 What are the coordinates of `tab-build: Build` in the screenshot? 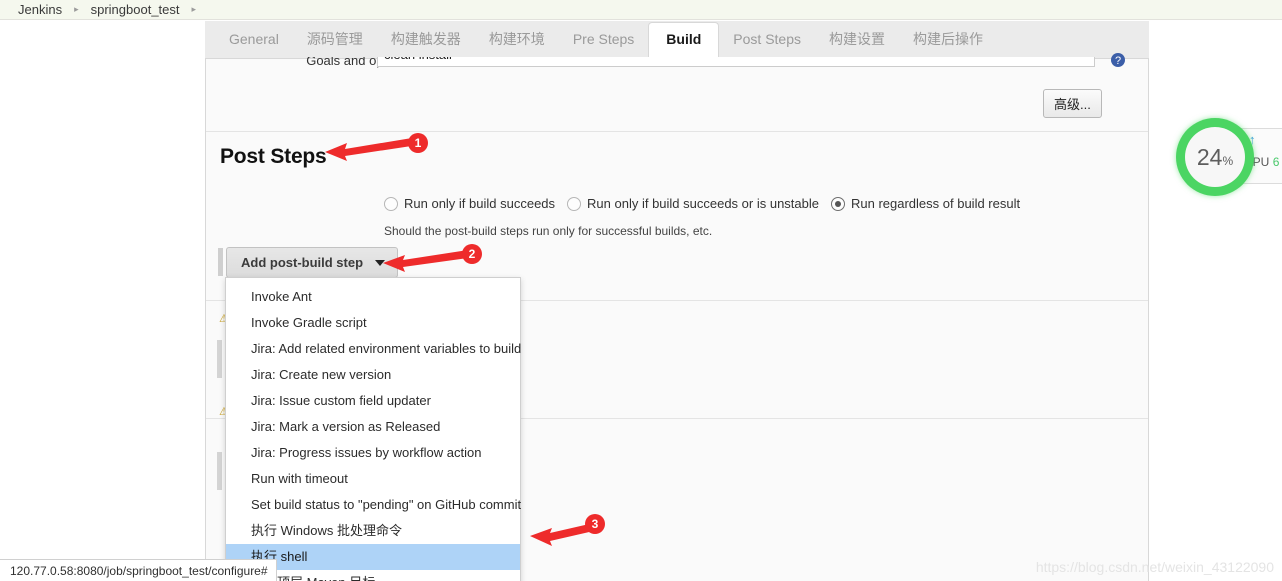 It's located at (684, 40).